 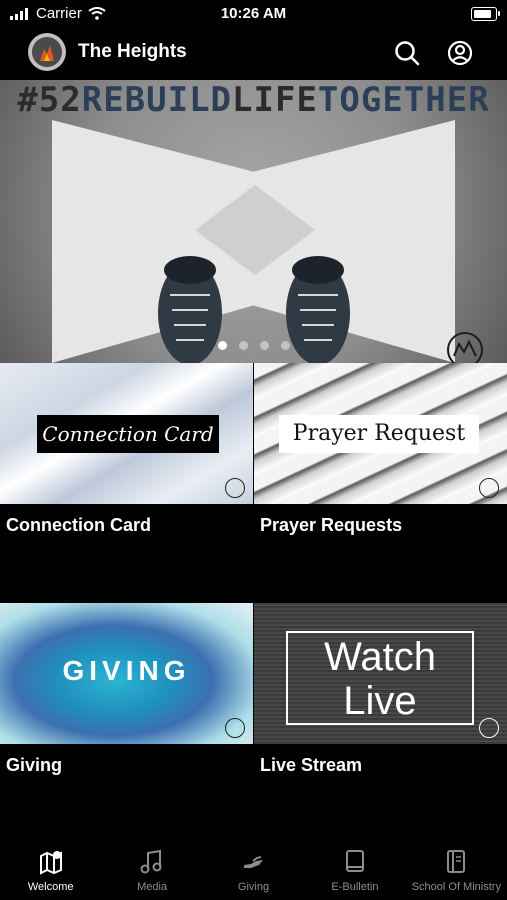 I want to click on app-title: The Heights, so click(x=132, y=51).